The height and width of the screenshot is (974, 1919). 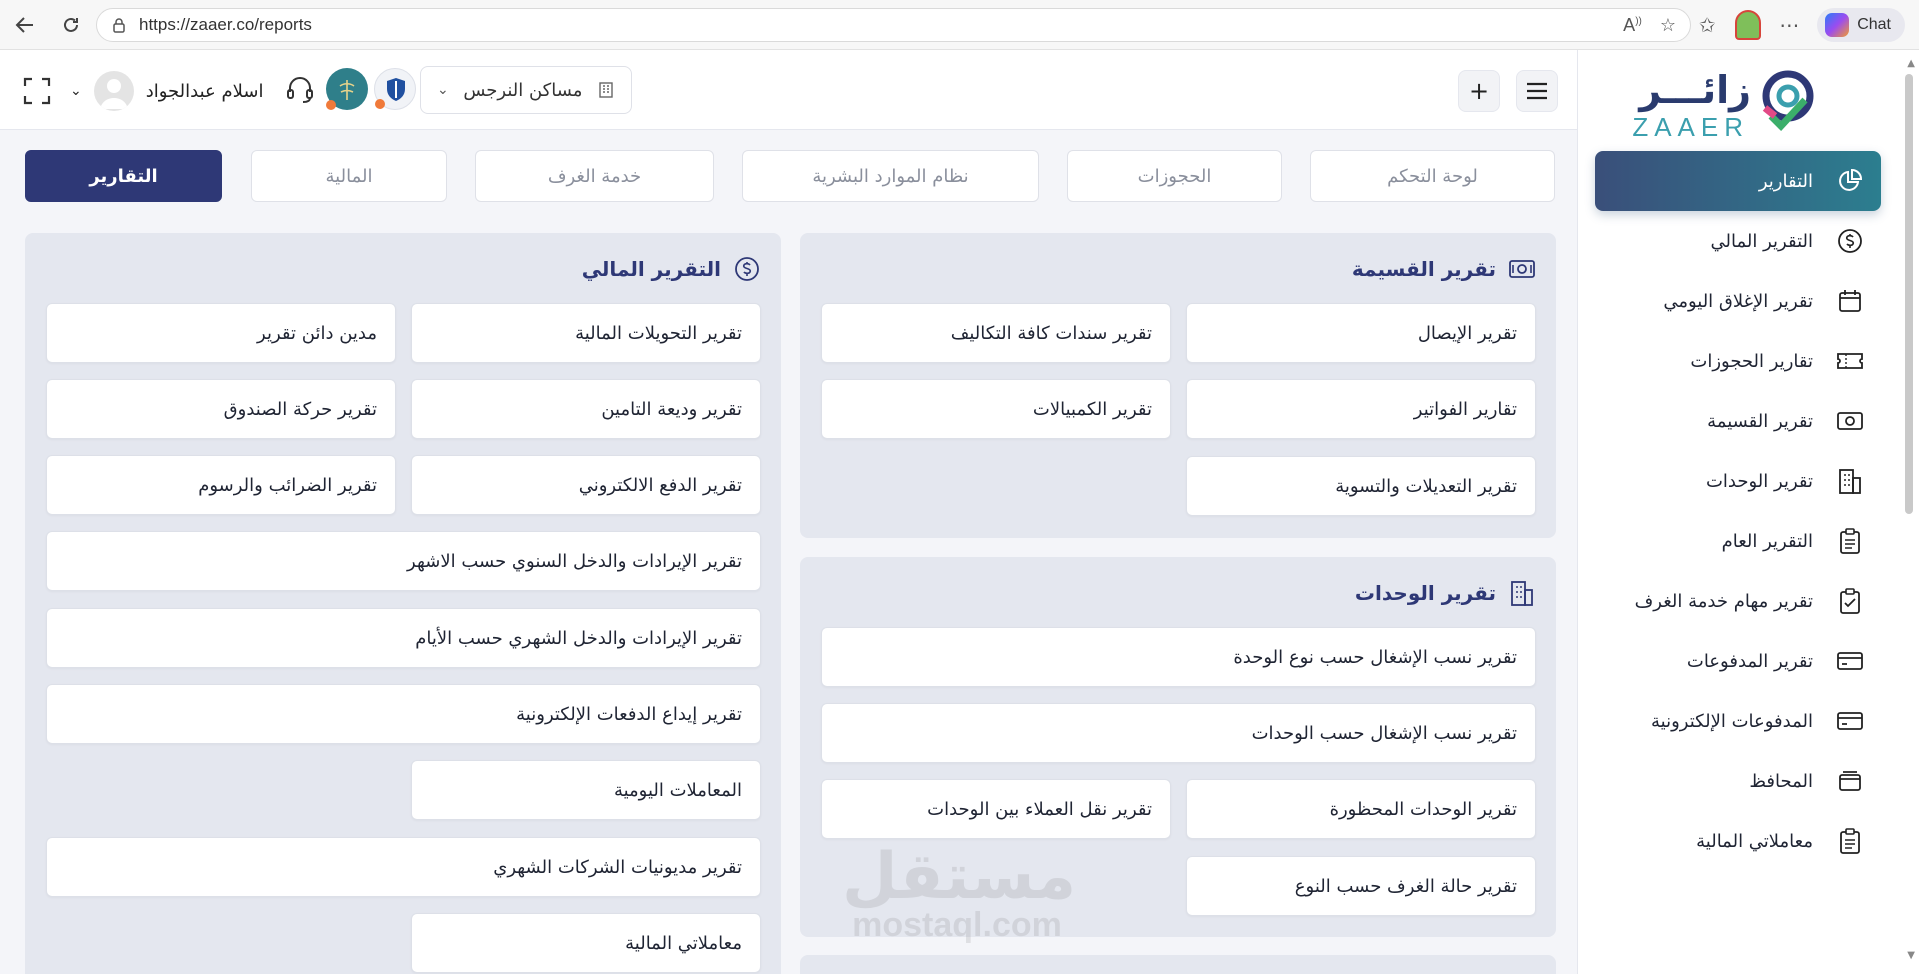 I want to click on watermark: مستقل mostaql.com, so click(x=959, y=905).